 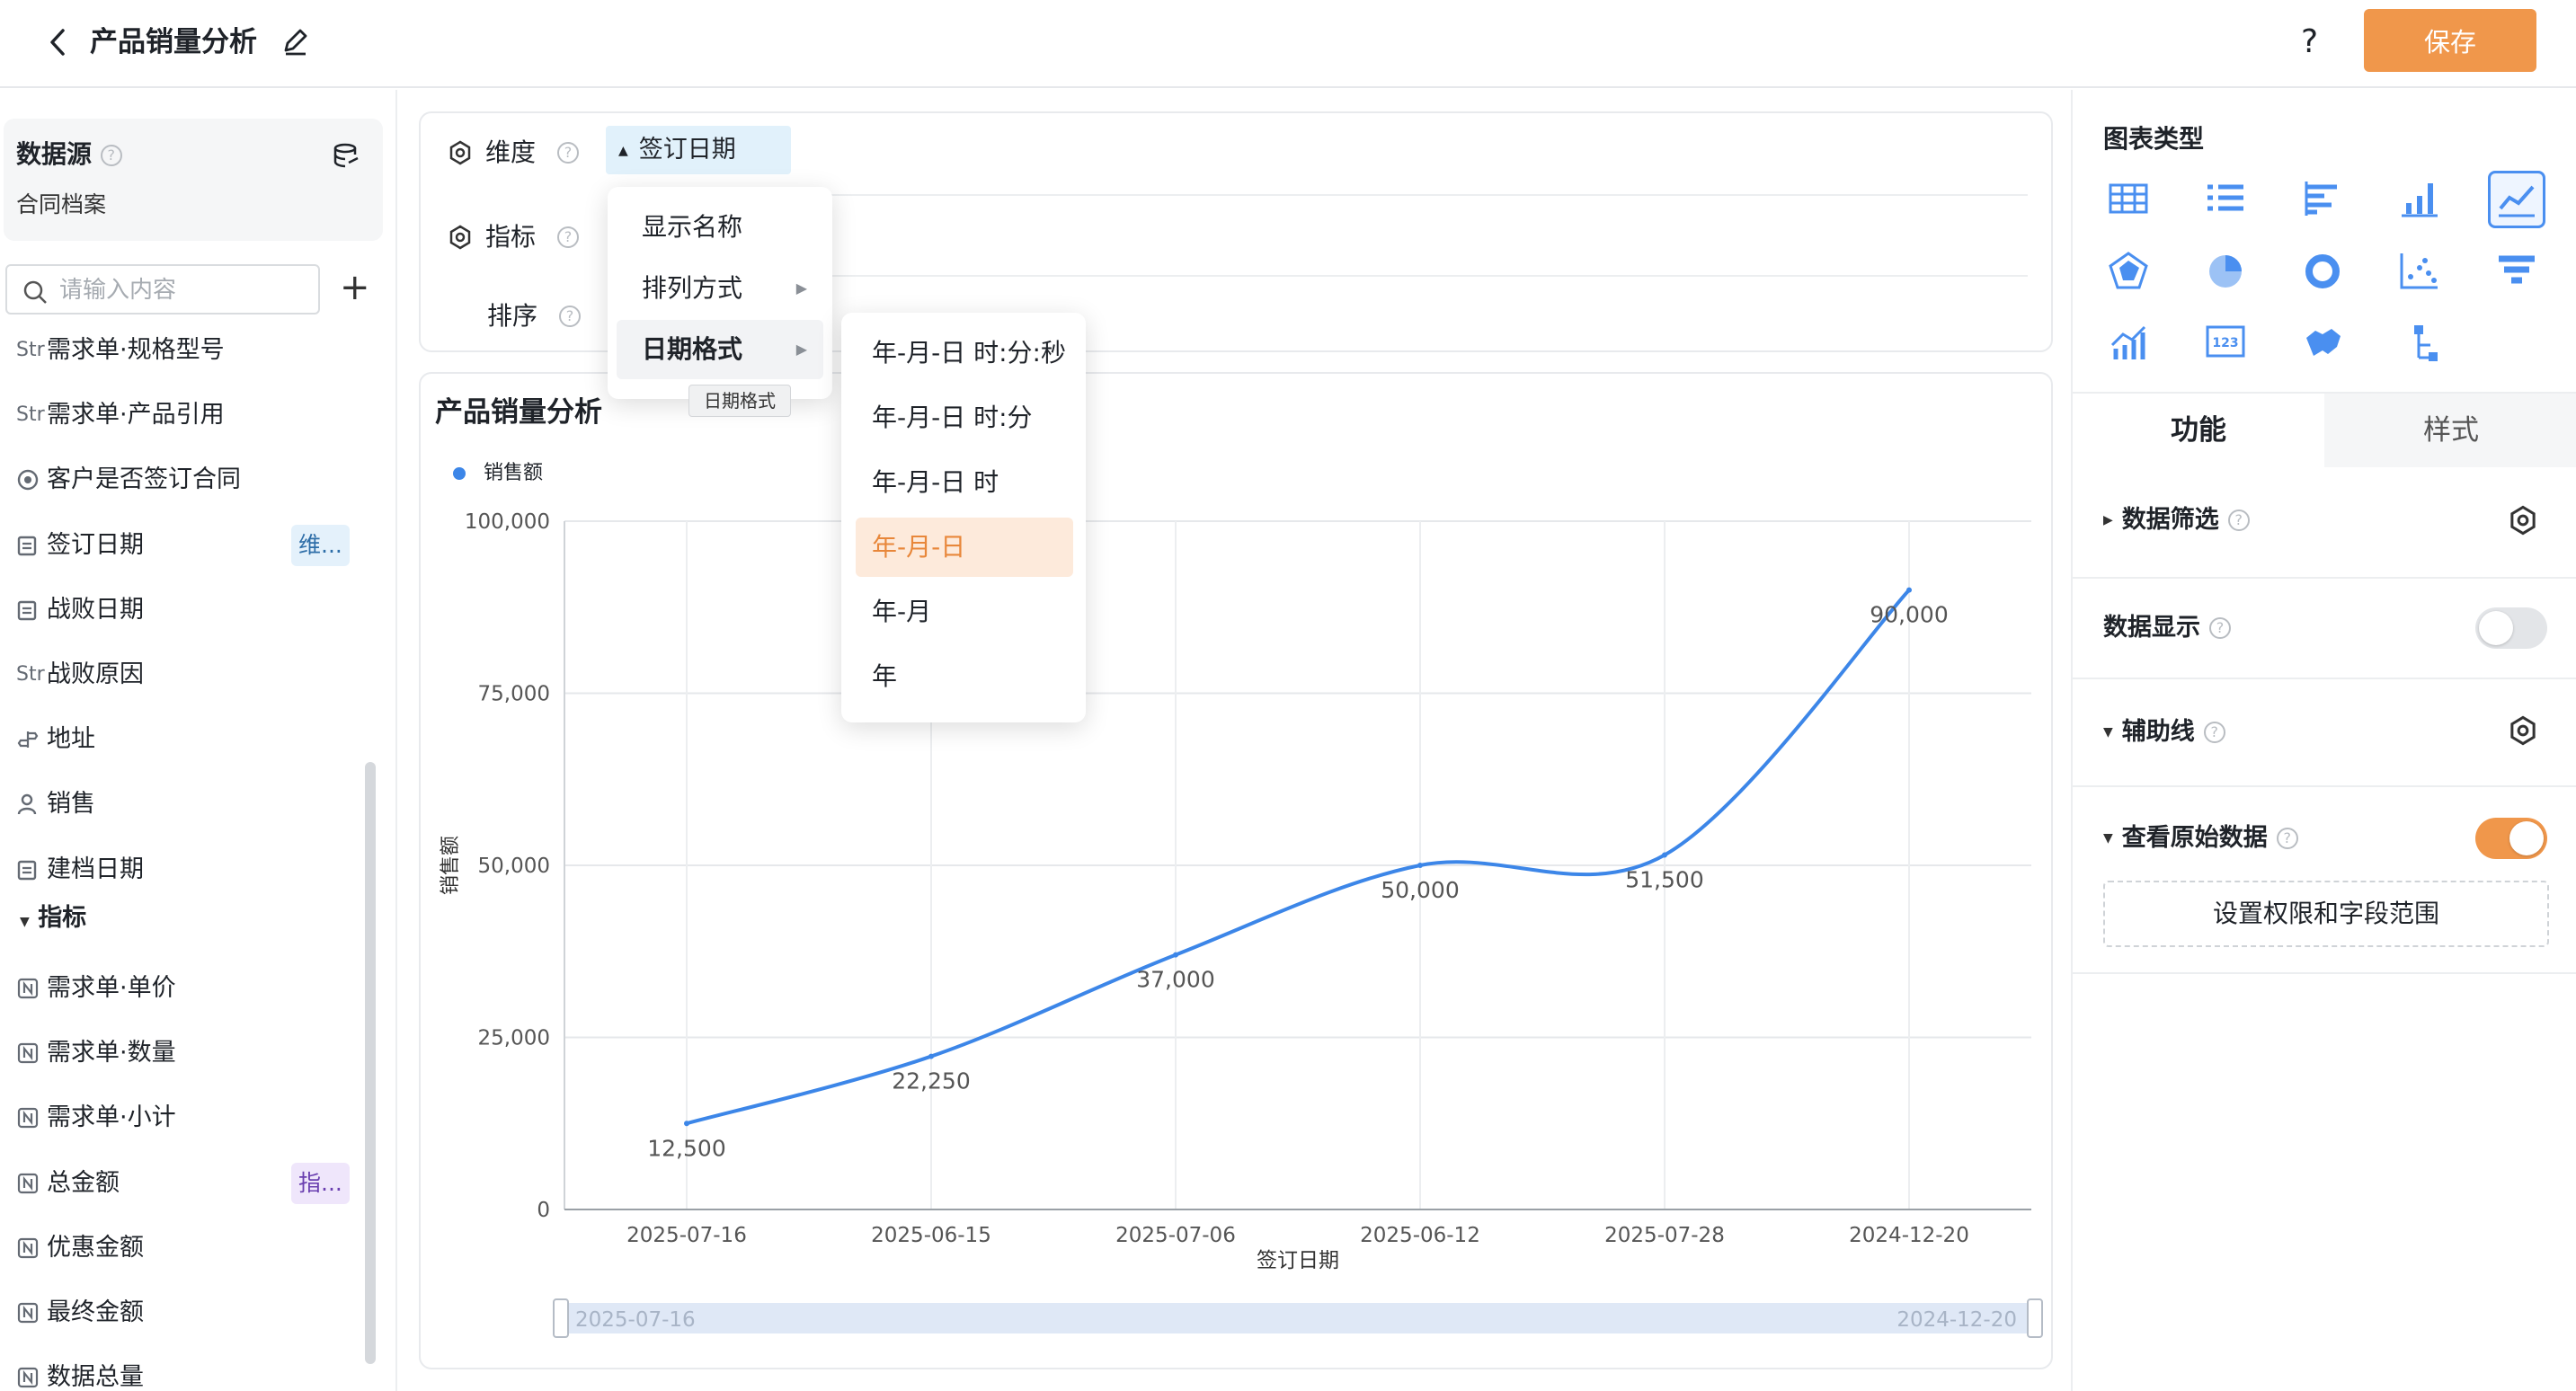 What do you see at coordinates (1288, 44) in the screenshot?
I see `top-bar: 产品销量分析 ? 保存` at bounding box center [1288, 44].